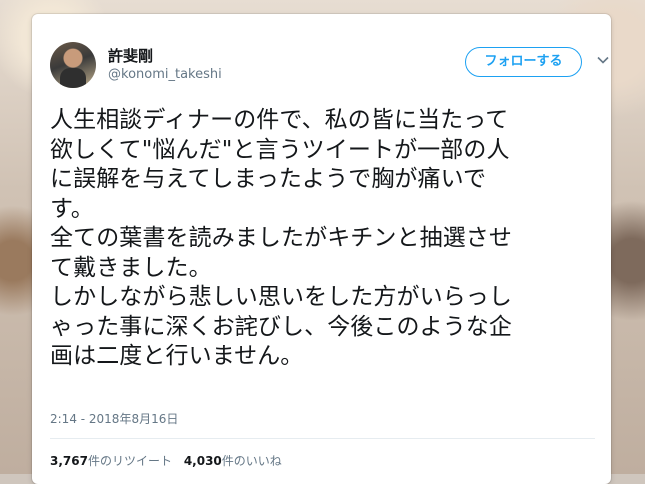  I want to click on tweet-stats: 3,767件のリツイート 4,030件のいいね, so click(170, 460).